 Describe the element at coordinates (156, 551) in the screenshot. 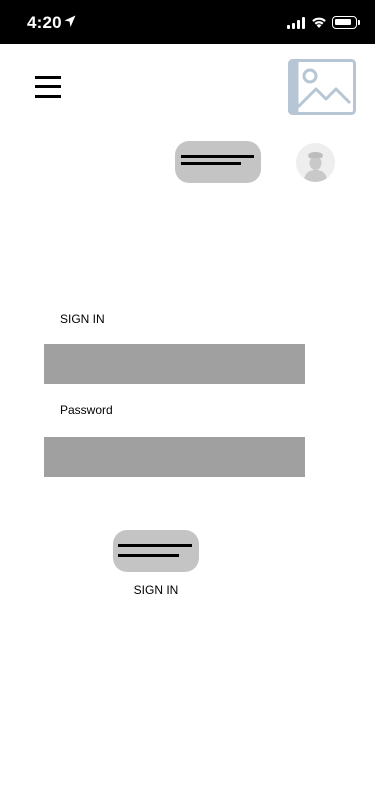

I see `sign-in-button` at that location.